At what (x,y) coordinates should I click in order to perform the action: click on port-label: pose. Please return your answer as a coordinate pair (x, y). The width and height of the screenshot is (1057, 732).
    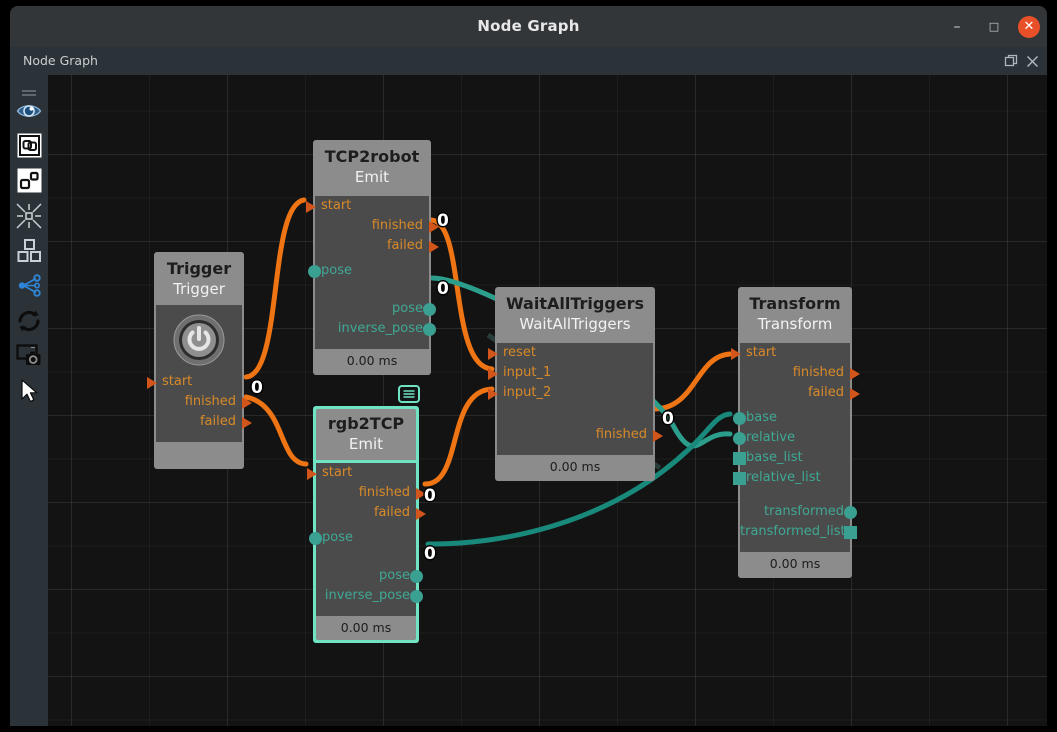
    Looking at the image, I should click on (336, 270).